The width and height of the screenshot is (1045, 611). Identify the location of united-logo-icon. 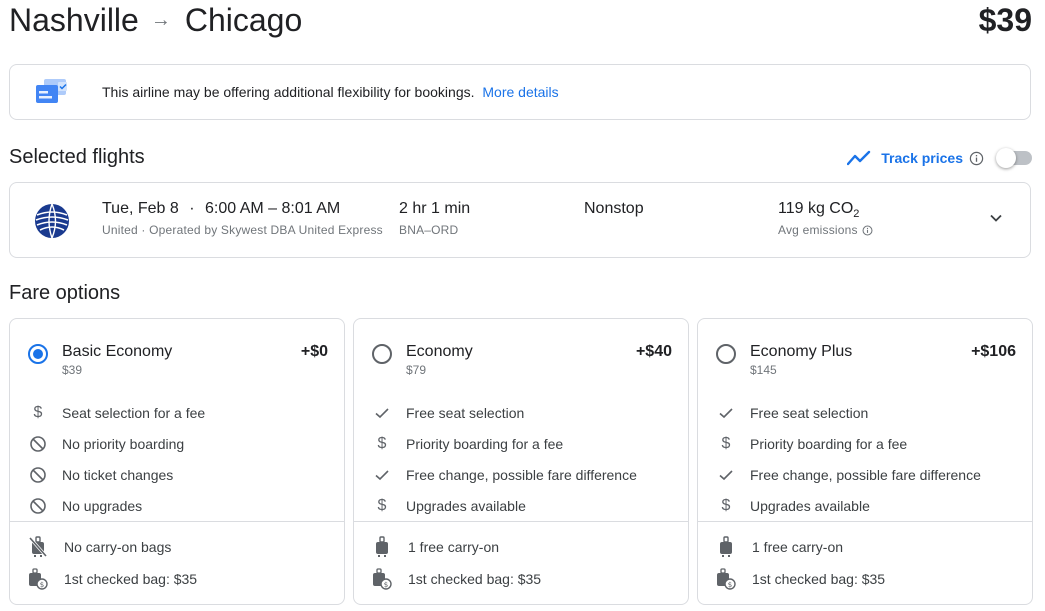
(52, 223).